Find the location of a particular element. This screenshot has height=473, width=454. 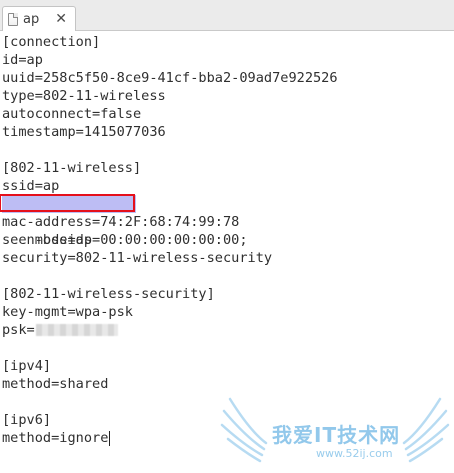

editor-line: seen-bssids=00:00:00:00:00:00; is located at coordinates (125, 240).